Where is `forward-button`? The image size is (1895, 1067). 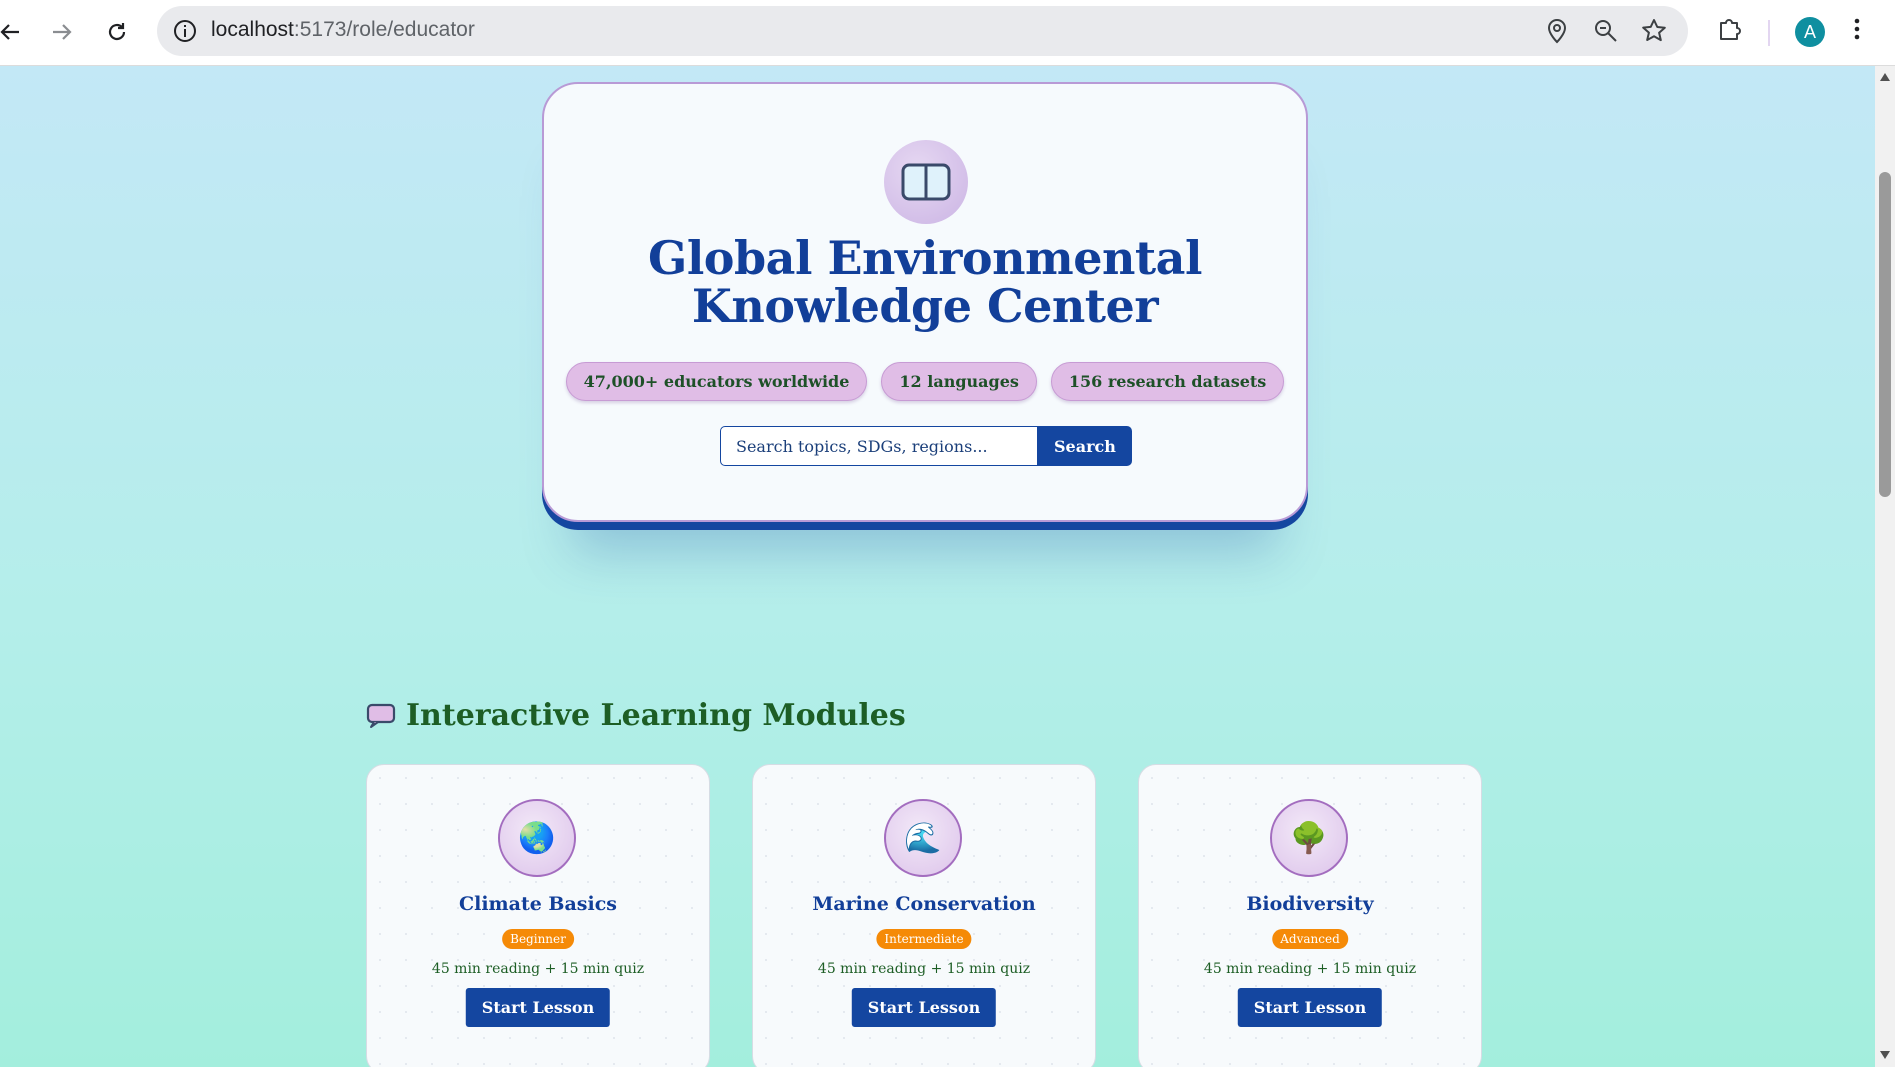 forward-button is located at coordinates (62, 32).